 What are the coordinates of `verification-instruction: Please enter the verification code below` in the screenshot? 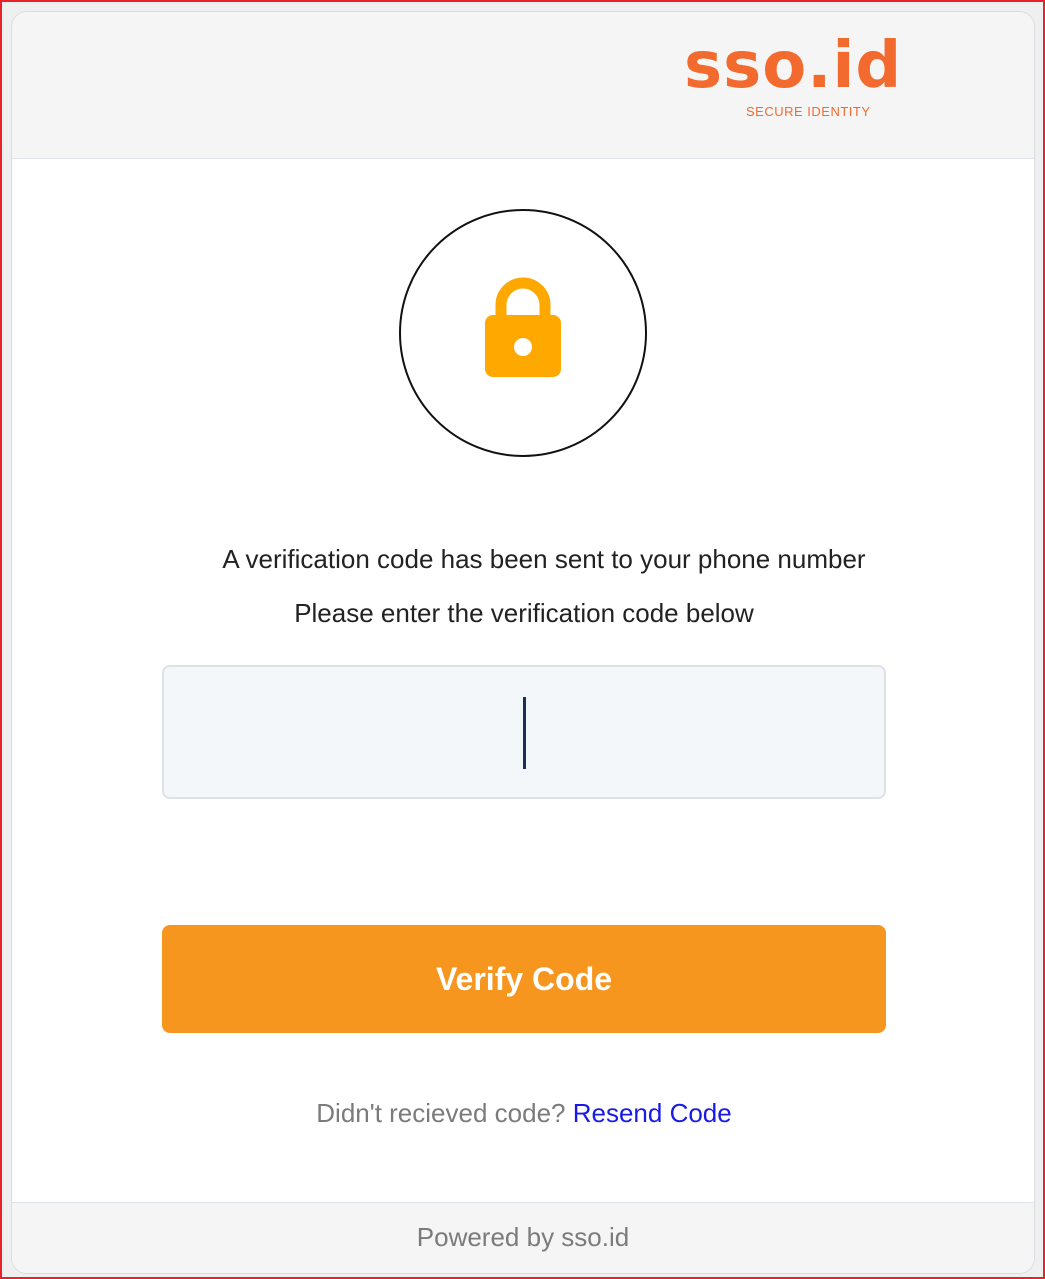 It's located at (524, 613).